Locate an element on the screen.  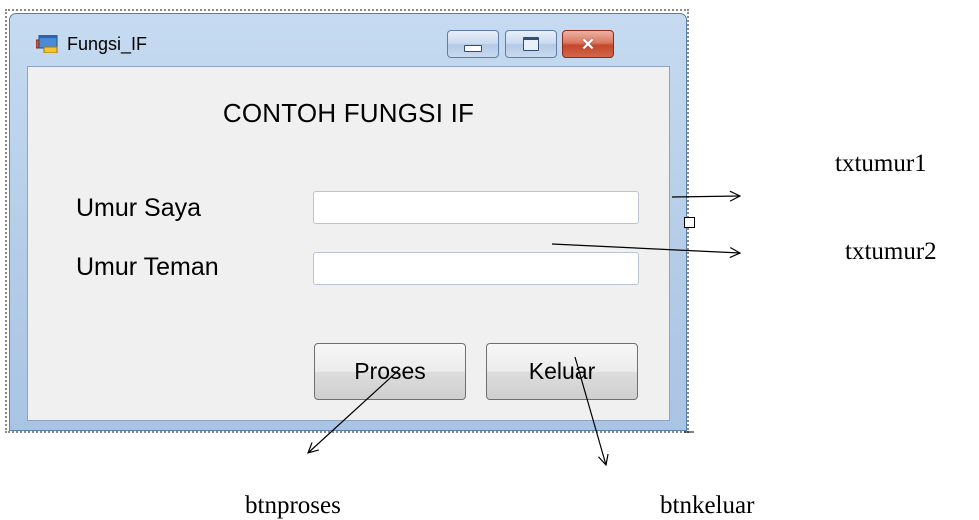
arrow-txtumur2 is located at coordinates (645, 248).